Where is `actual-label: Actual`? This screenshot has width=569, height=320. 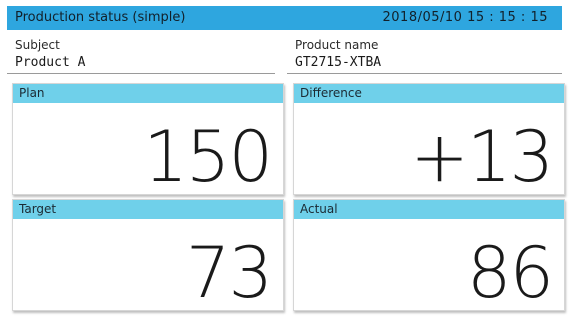
actual-label: Actual is located at coordinates (429, 209).